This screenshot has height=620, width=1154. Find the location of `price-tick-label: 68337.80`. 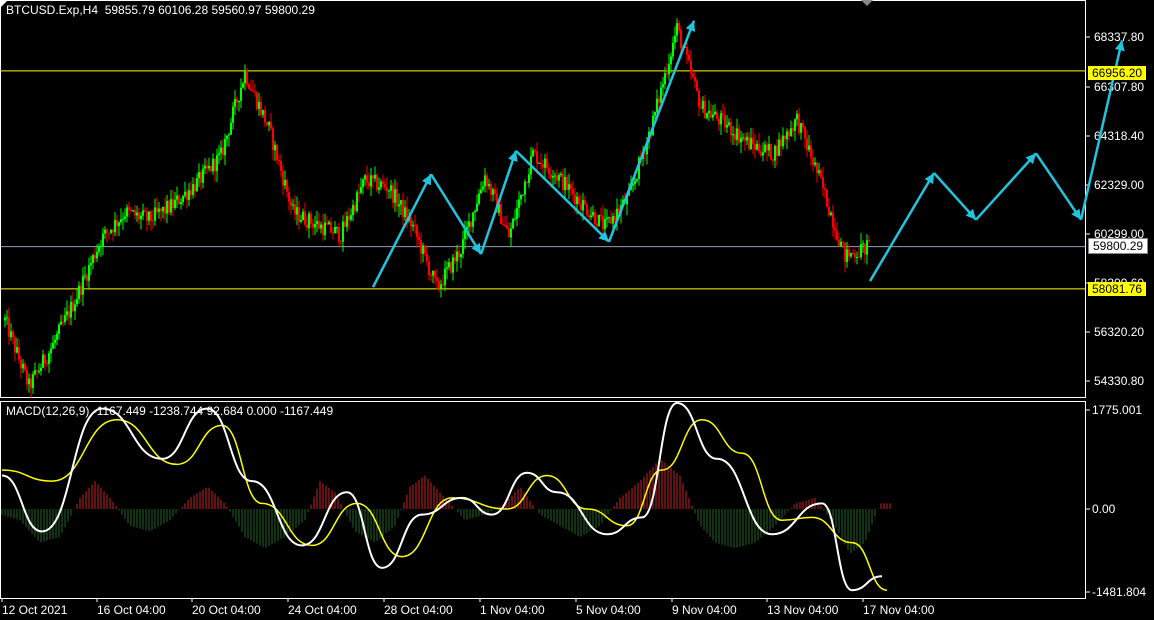

price-tick-label: 68337.80 is located at coordinates (1119, 37).